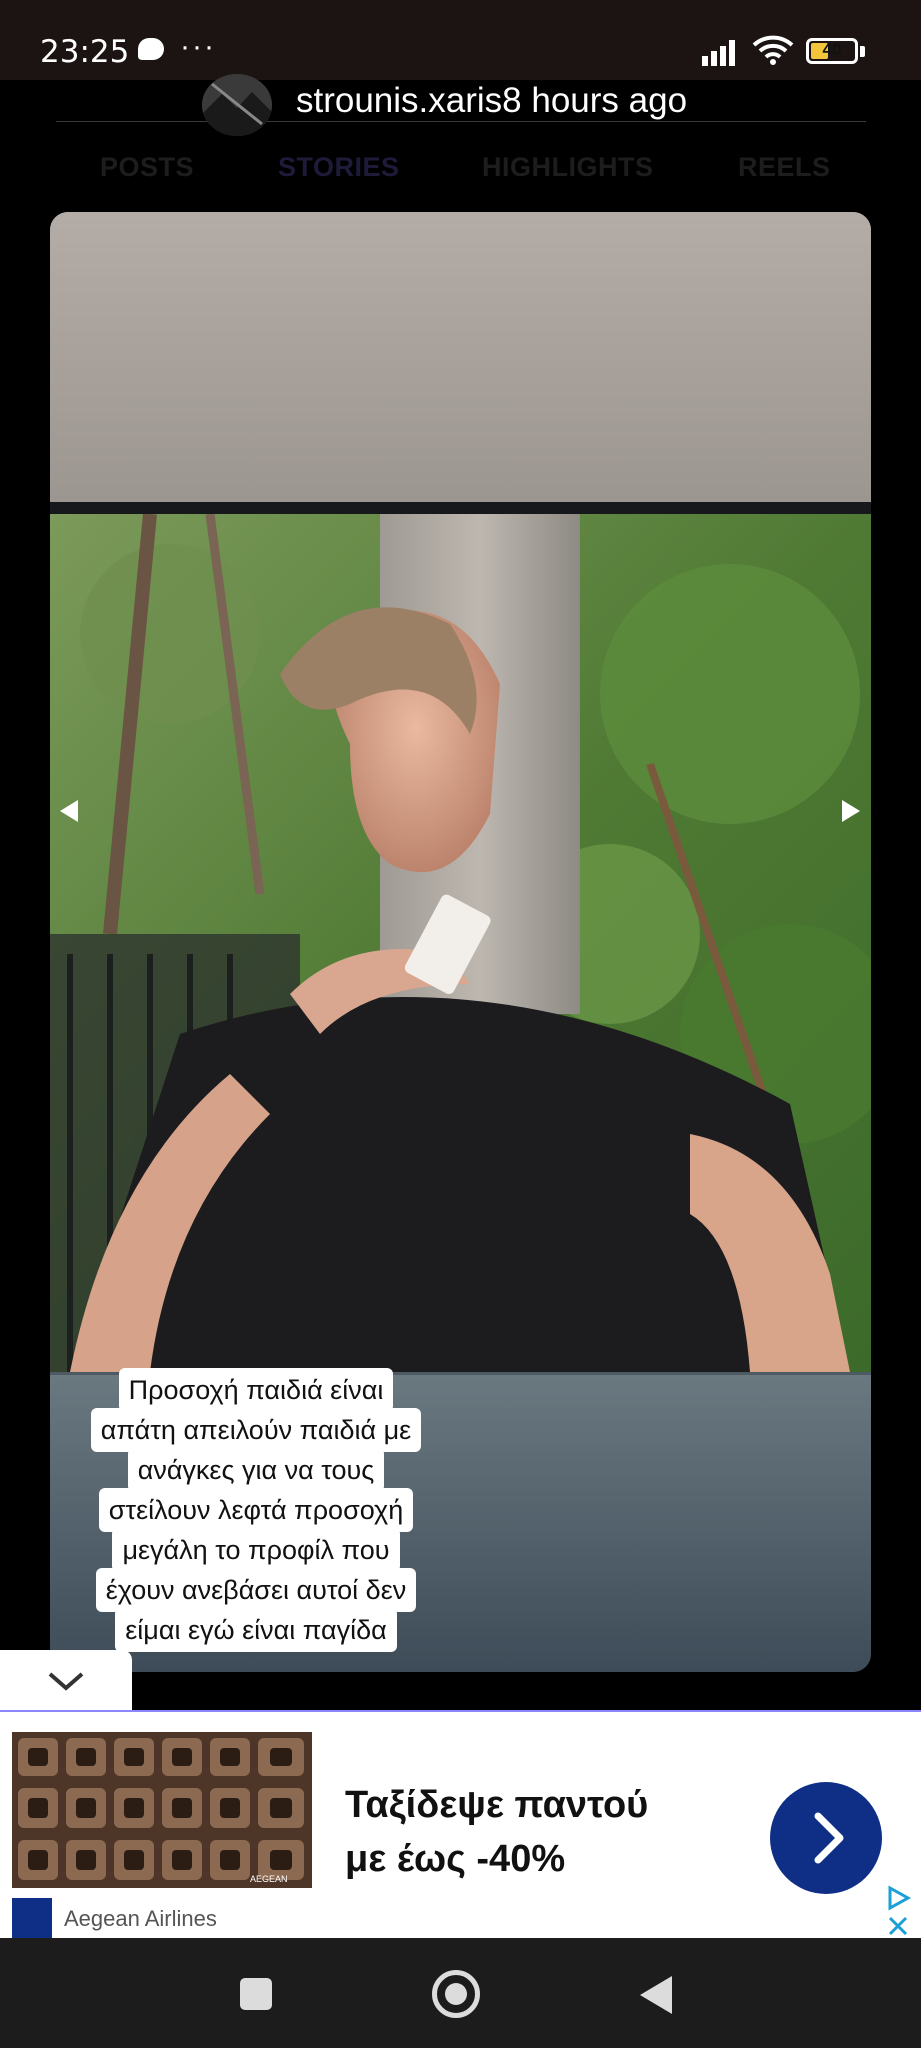  Describe the element at coordinates (455, 1859) in the screenshot. I see `ad-headline-line2: με έως -40%` at that location.